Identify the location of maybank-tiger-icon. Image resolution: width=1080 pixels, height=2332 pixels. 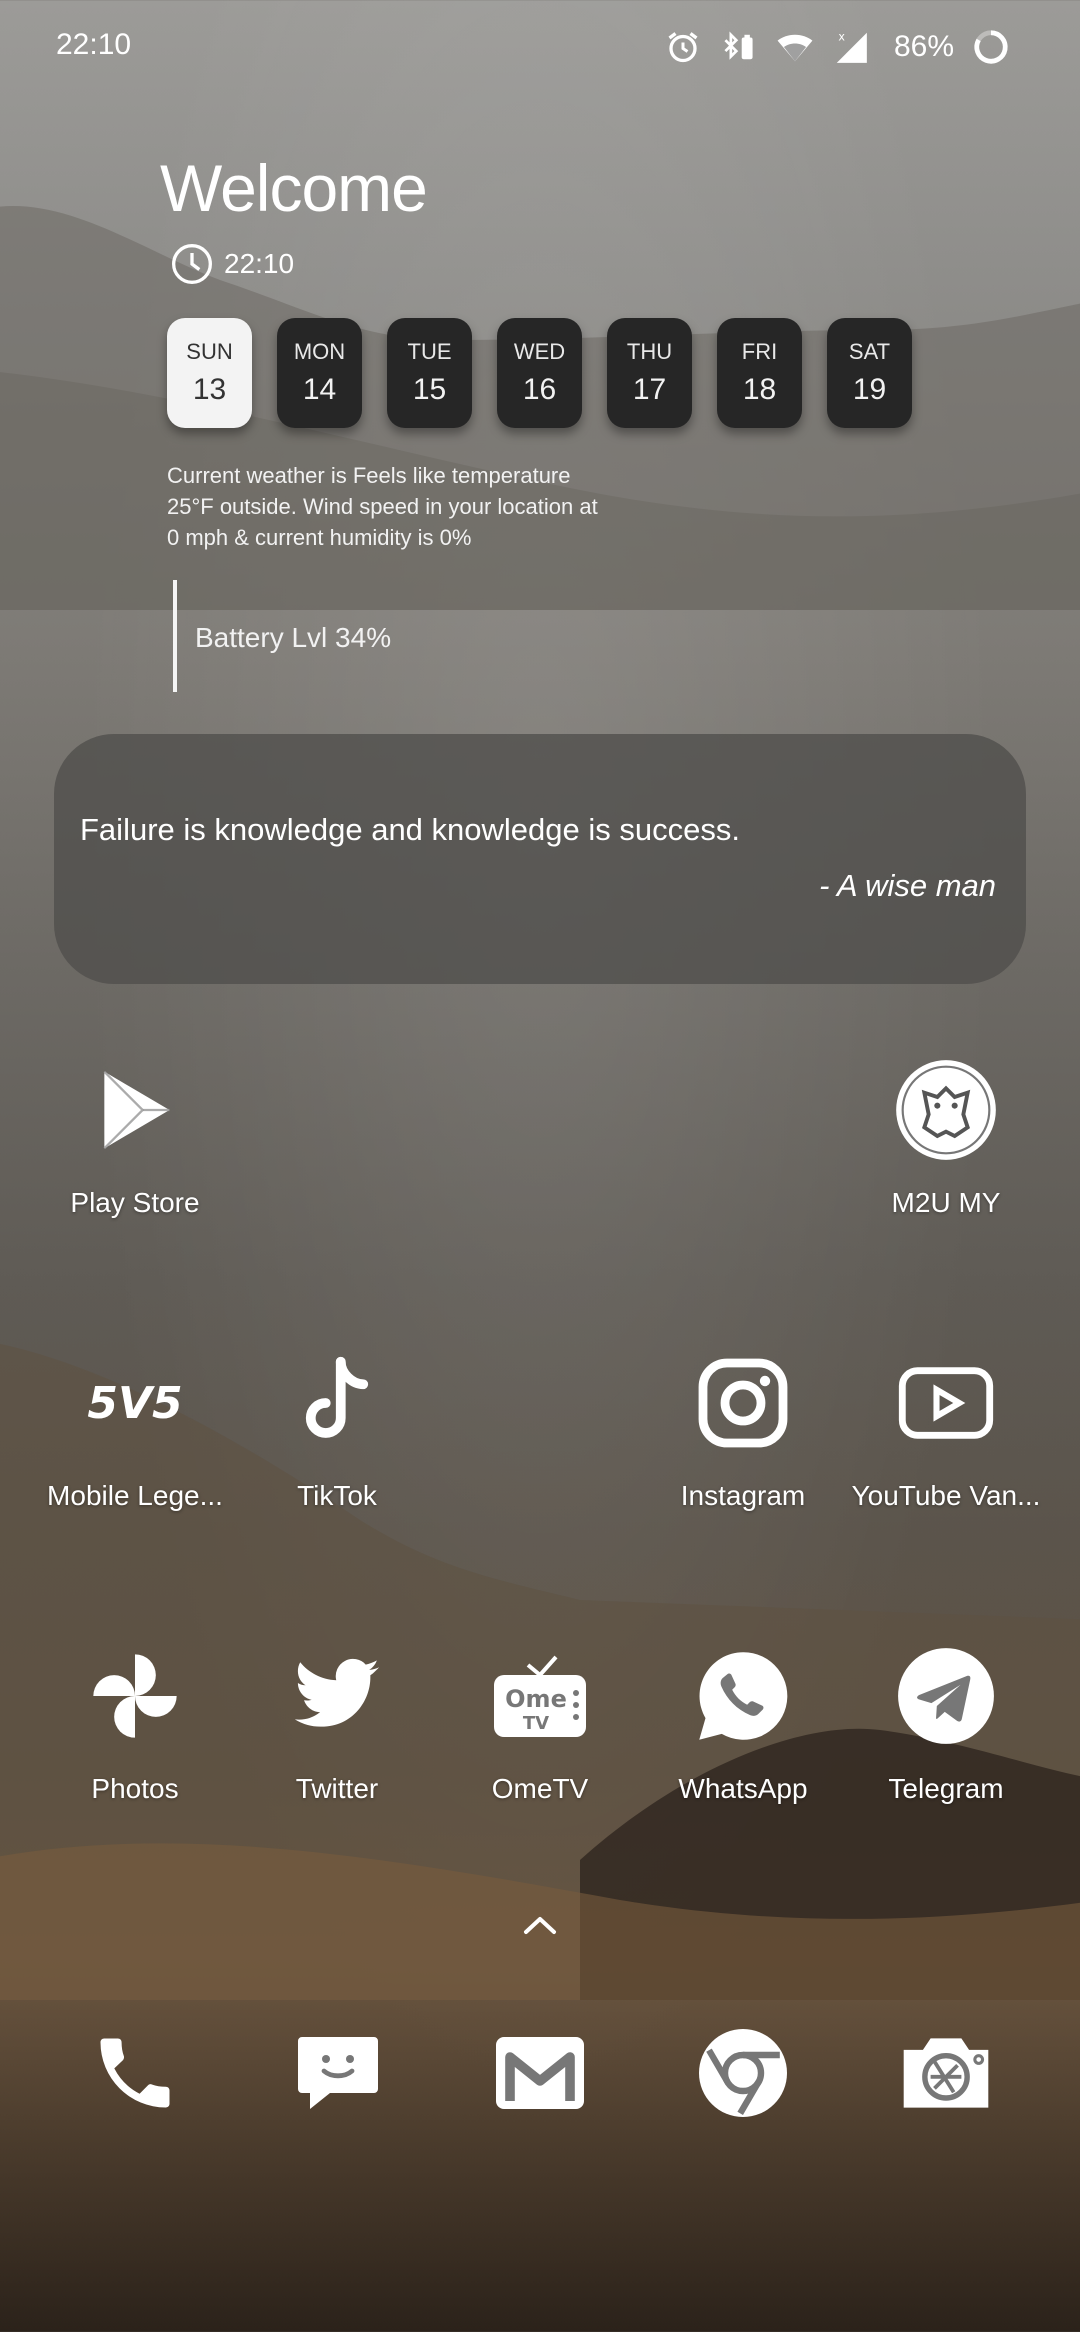
(946, 1110).